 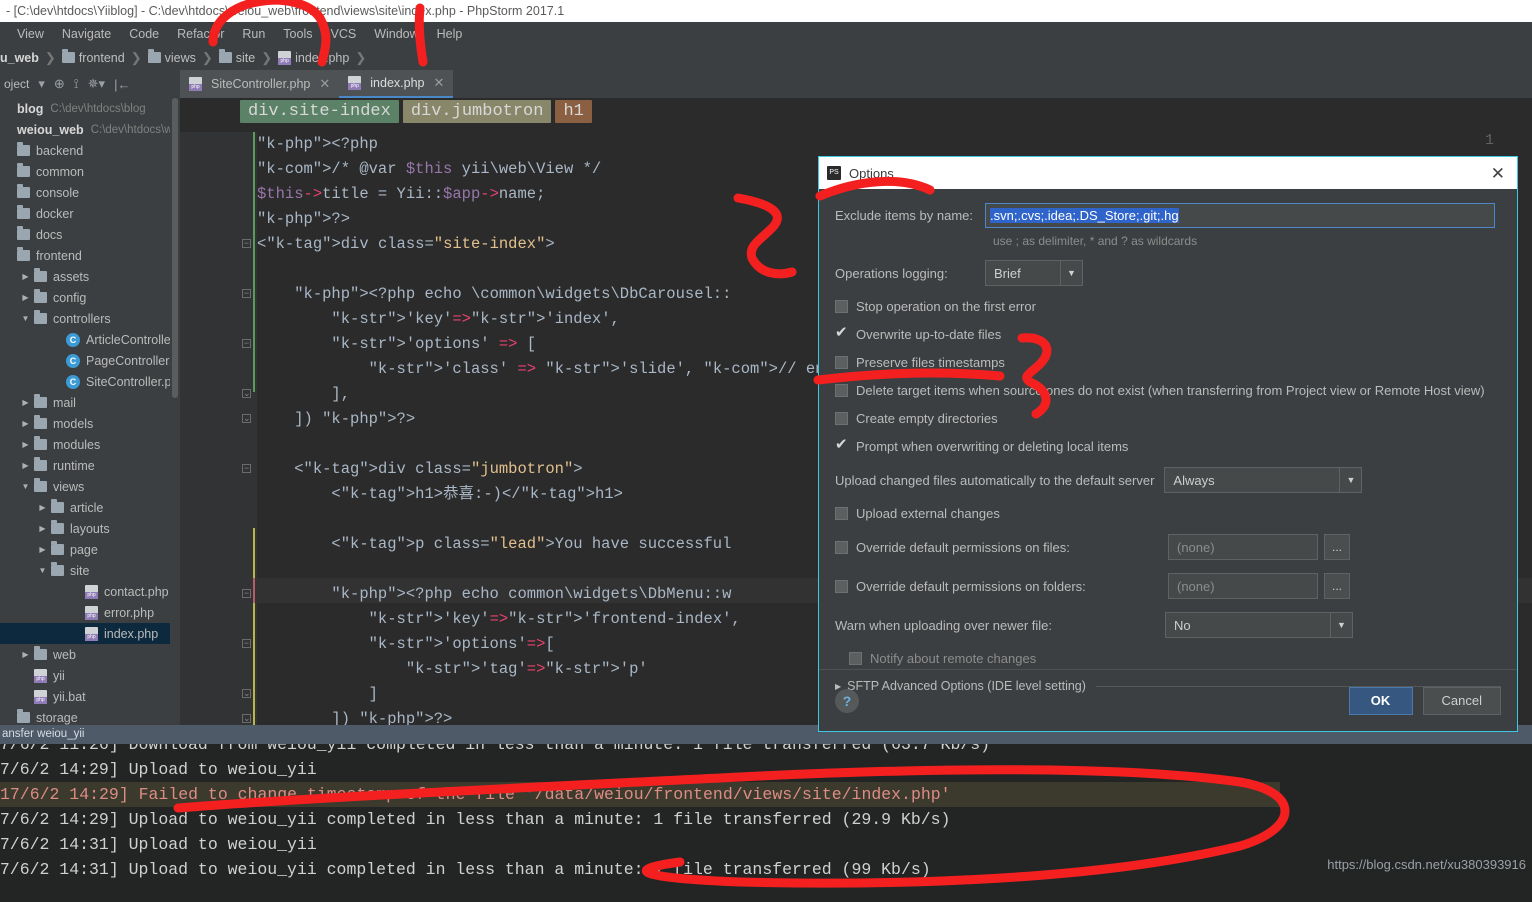 I want to click on code-line: ],, so click(x=303, y=394).